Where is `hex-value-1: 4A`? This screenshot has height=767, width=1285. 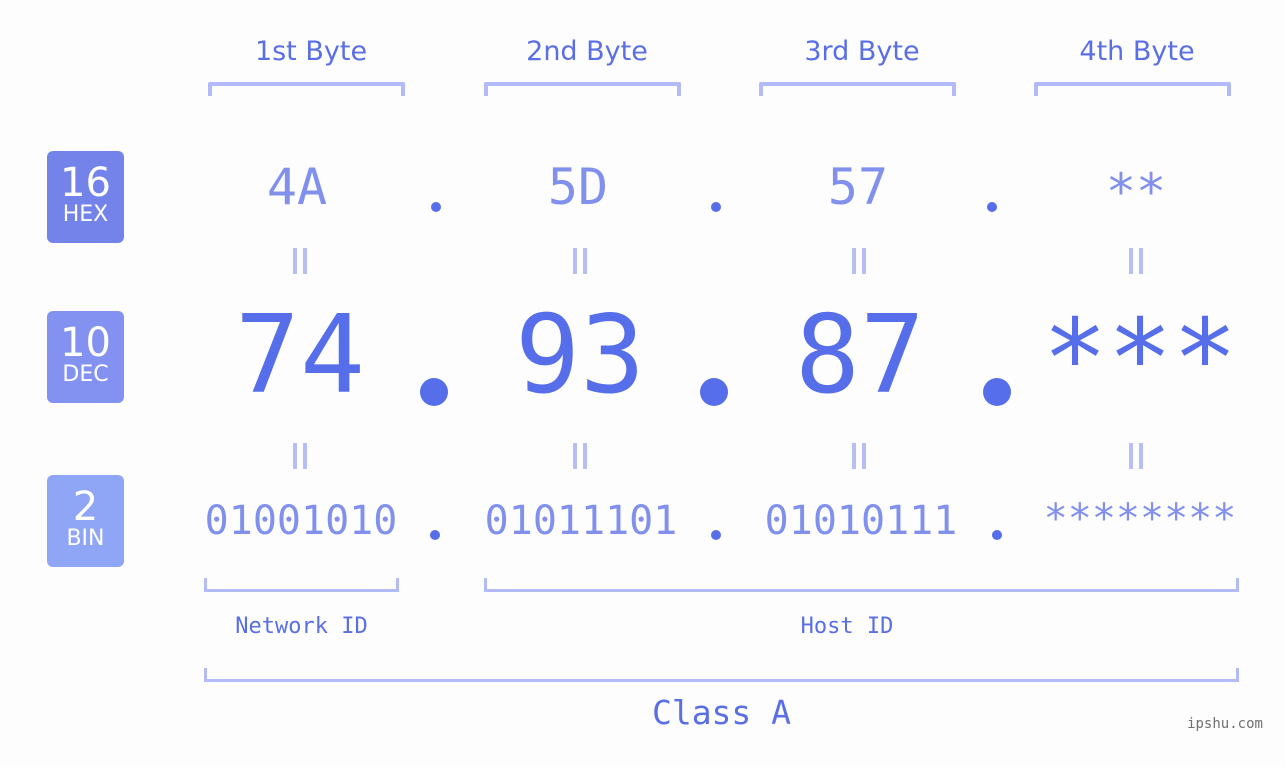
hex-value-1: 4A is located at coordinates (297, 187).